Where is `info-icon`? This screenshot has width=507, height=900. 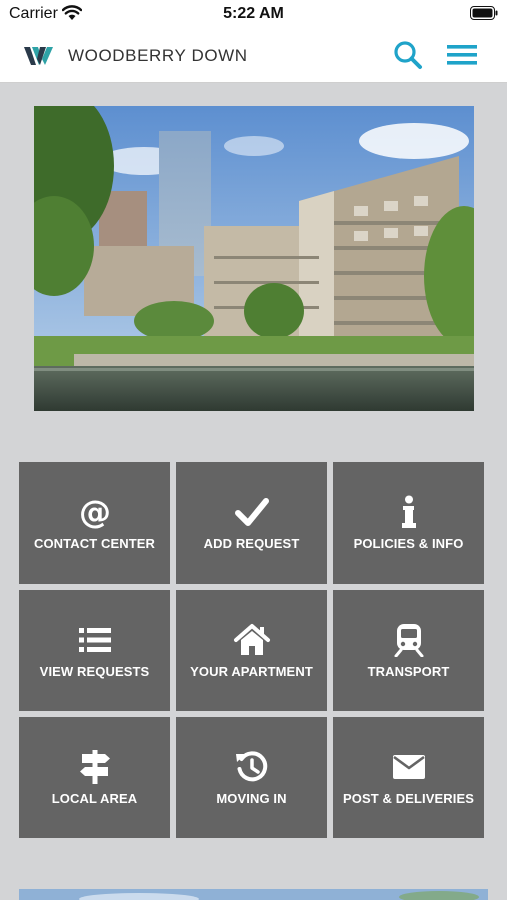
info-icon is located at coordinates (408, 512).